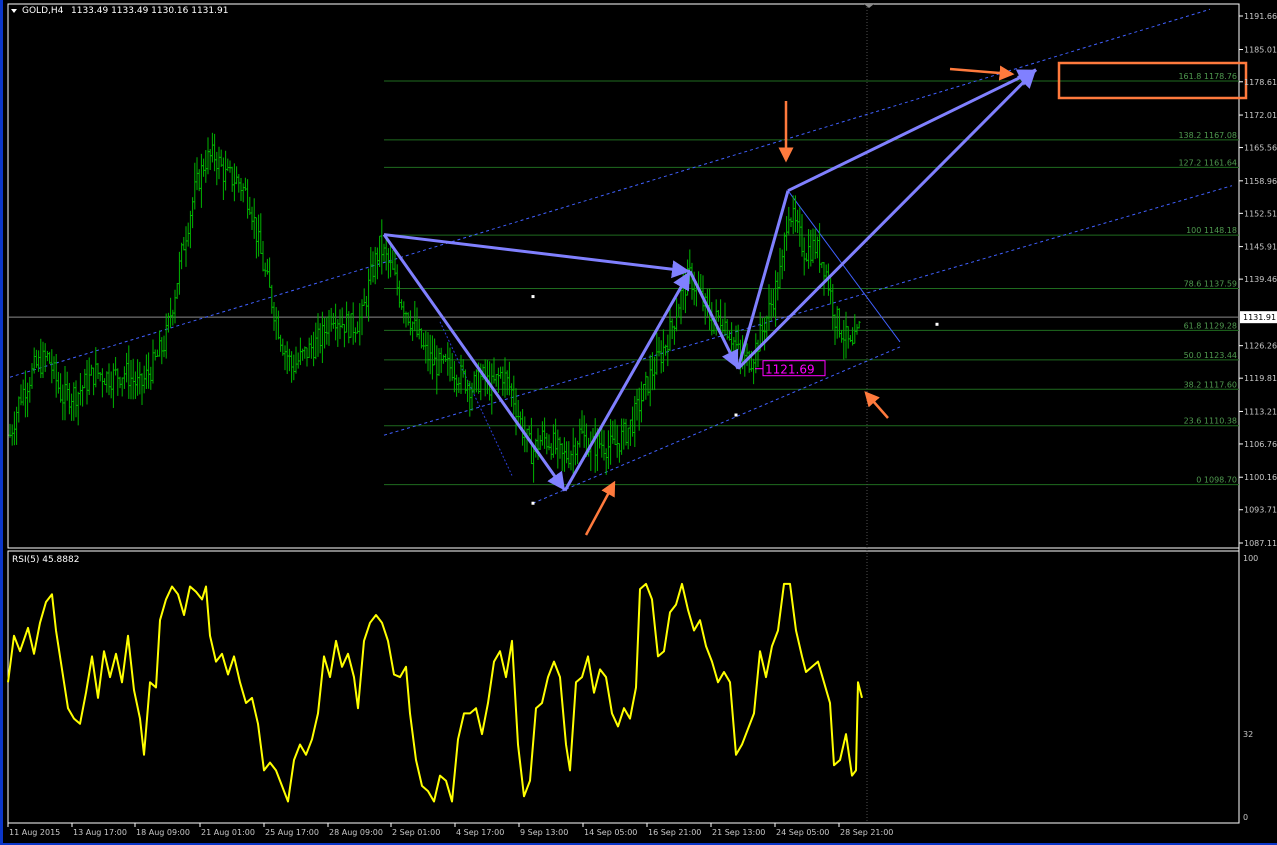  What do you see at coordinates (1216, 480) in the screenshot?
I see `fib-level-label: 0 1098.70` at bounding box center [1216, 480].